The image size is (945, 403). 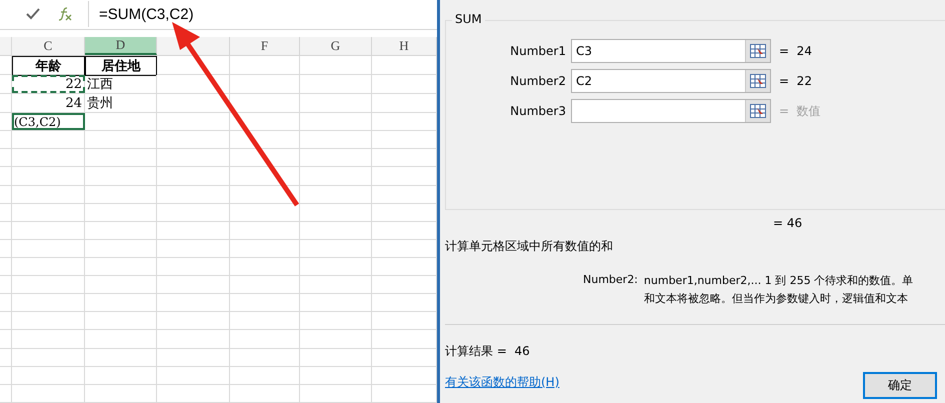 What do you see at coordinates (776, 298) in the screenshot?
I see `argument-help-text: 和文本将被忽略。但当作为参数键入时，逻辑值和文本` at bounding box center [776, 298].